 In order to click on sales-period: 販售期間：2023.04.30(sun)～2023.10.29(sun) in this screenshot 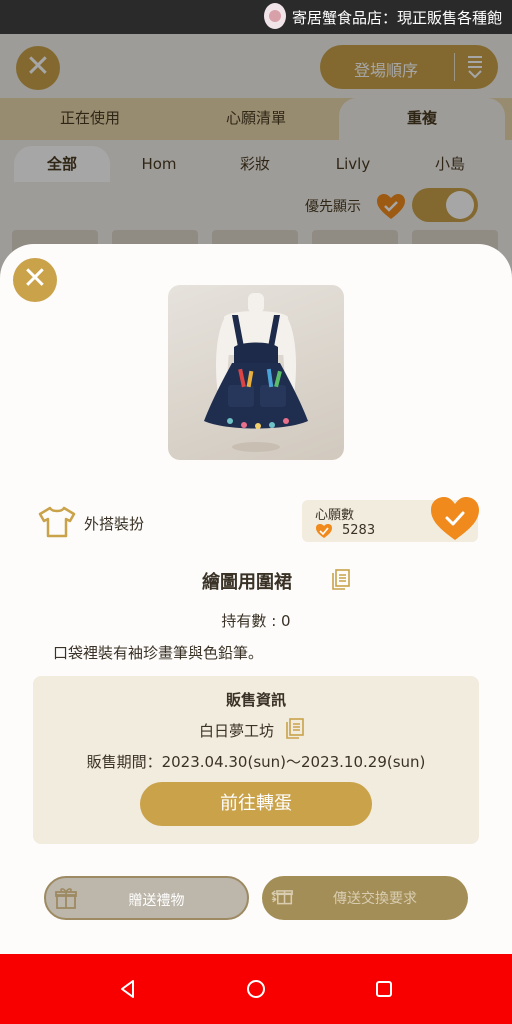, I will do `click(256, 762)`.